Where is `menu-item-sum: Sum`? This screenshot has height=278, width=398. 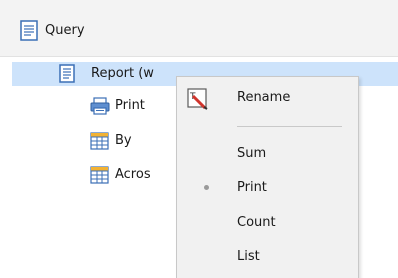 menu-item-sum: Sum is located at coordinates (267, 154).